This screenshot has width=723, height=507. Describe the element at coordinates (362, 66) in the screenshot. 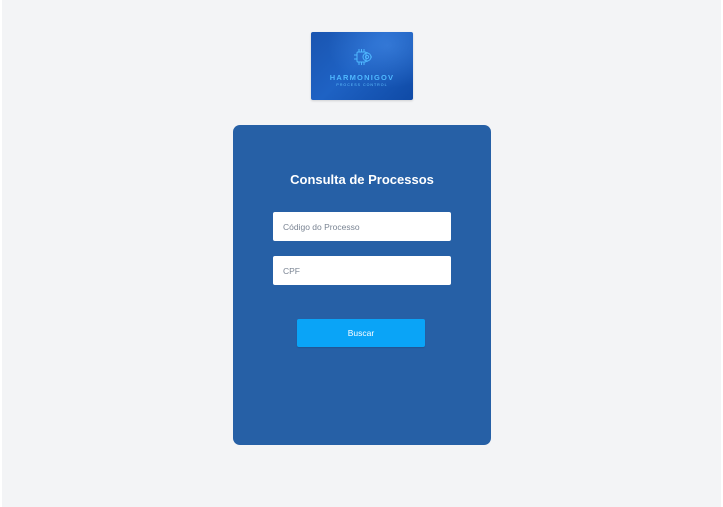

I see `logo: HARMONIGOV PROCESS CONTROL` at that location.